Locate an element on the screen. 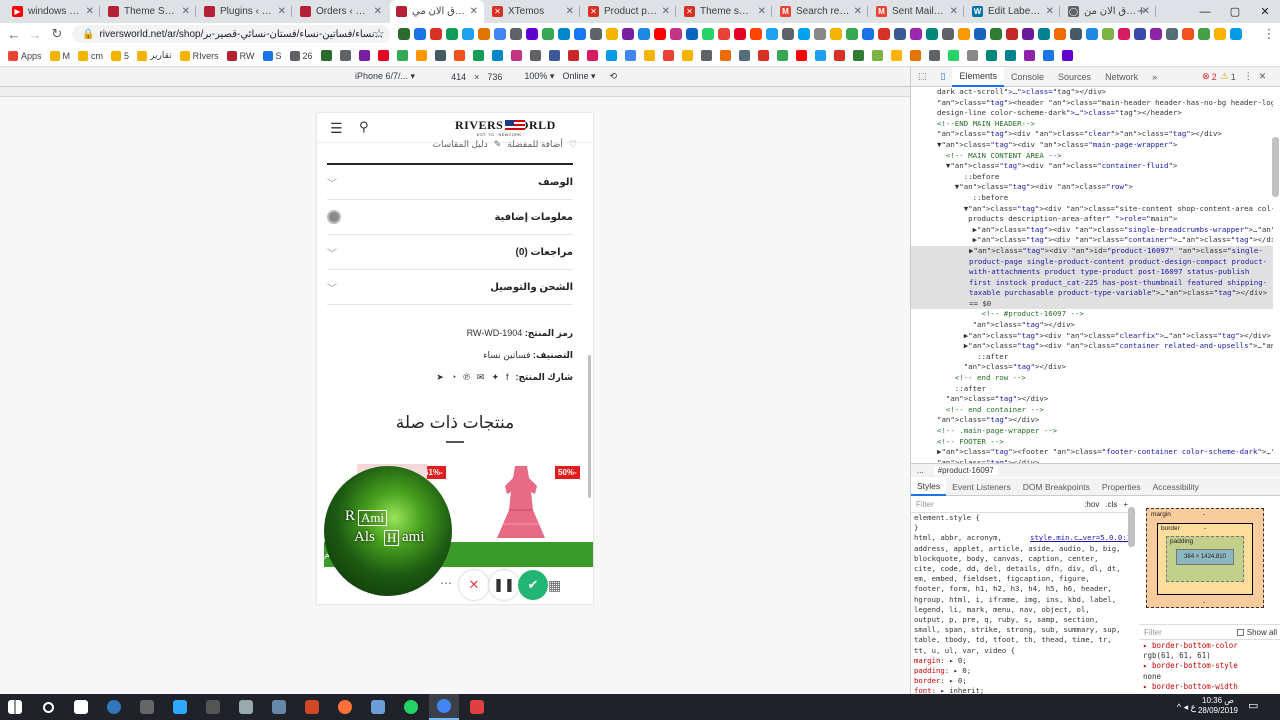 This screenshot has height=720, width=1280. style-rule-line: margin: ▸ 0; is located at coordinates (1023, 661).